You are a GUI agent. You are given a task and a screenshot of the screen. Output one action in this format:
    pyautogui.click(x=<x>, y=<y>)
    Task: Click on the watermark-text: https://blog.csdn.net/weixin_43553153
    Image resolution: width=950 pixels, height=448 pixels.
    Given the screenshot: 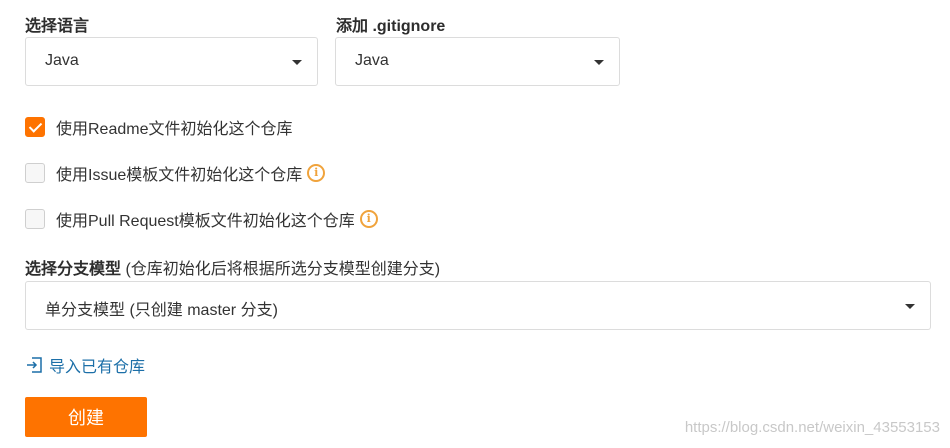 What is the action you would take?
    pyautogui.click(x=812, y=427)
    